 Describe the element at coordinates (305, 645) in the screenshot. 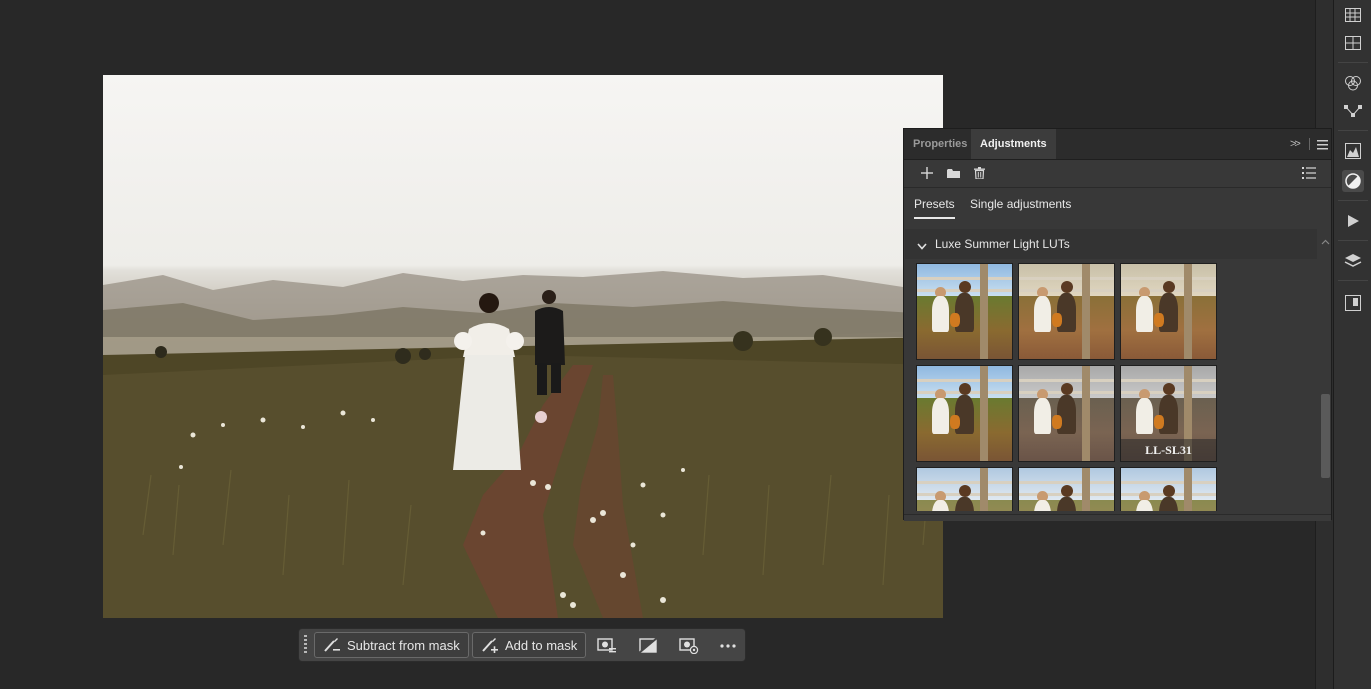

I see `drag-handle` at that location.